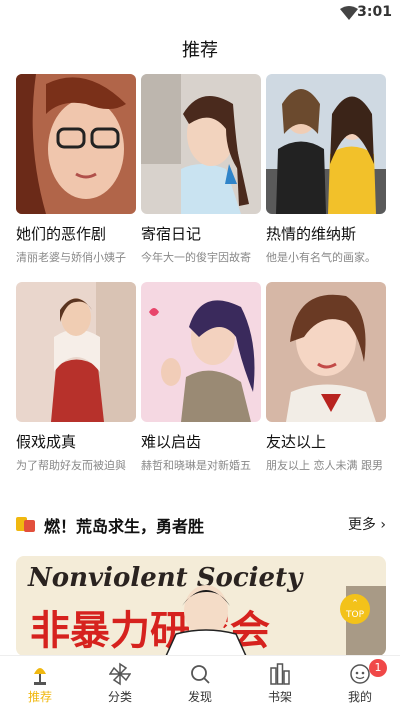 Image resolution: width=400 pixels, height=710 pixels. I want to click on more-link: 更多 ›, so click(367, 524).